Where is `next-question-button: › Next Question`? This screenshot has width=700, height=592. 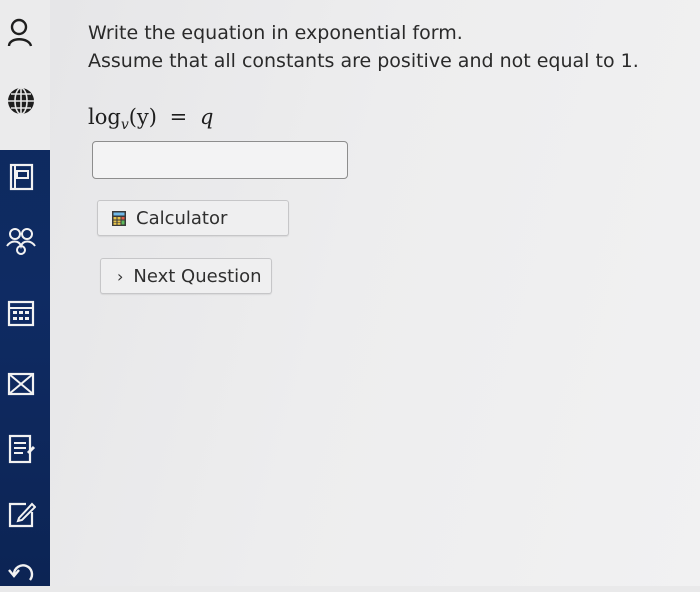
next-question-button: › Next Question is located at coordinates (186, 276).